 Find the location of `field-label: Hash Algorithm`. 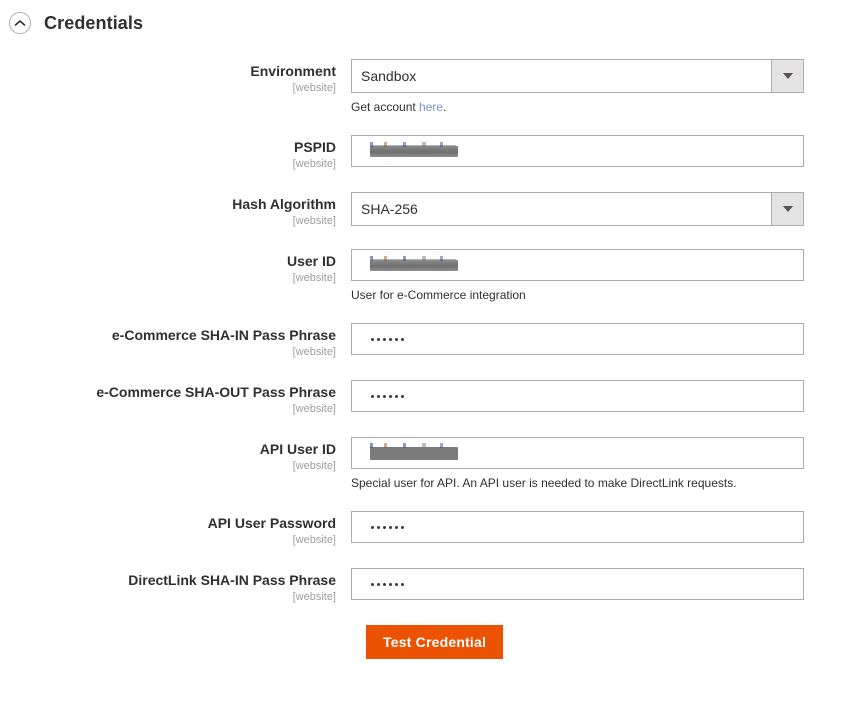

field-label: Hash Algorithm is located at coordinates (284, 204).